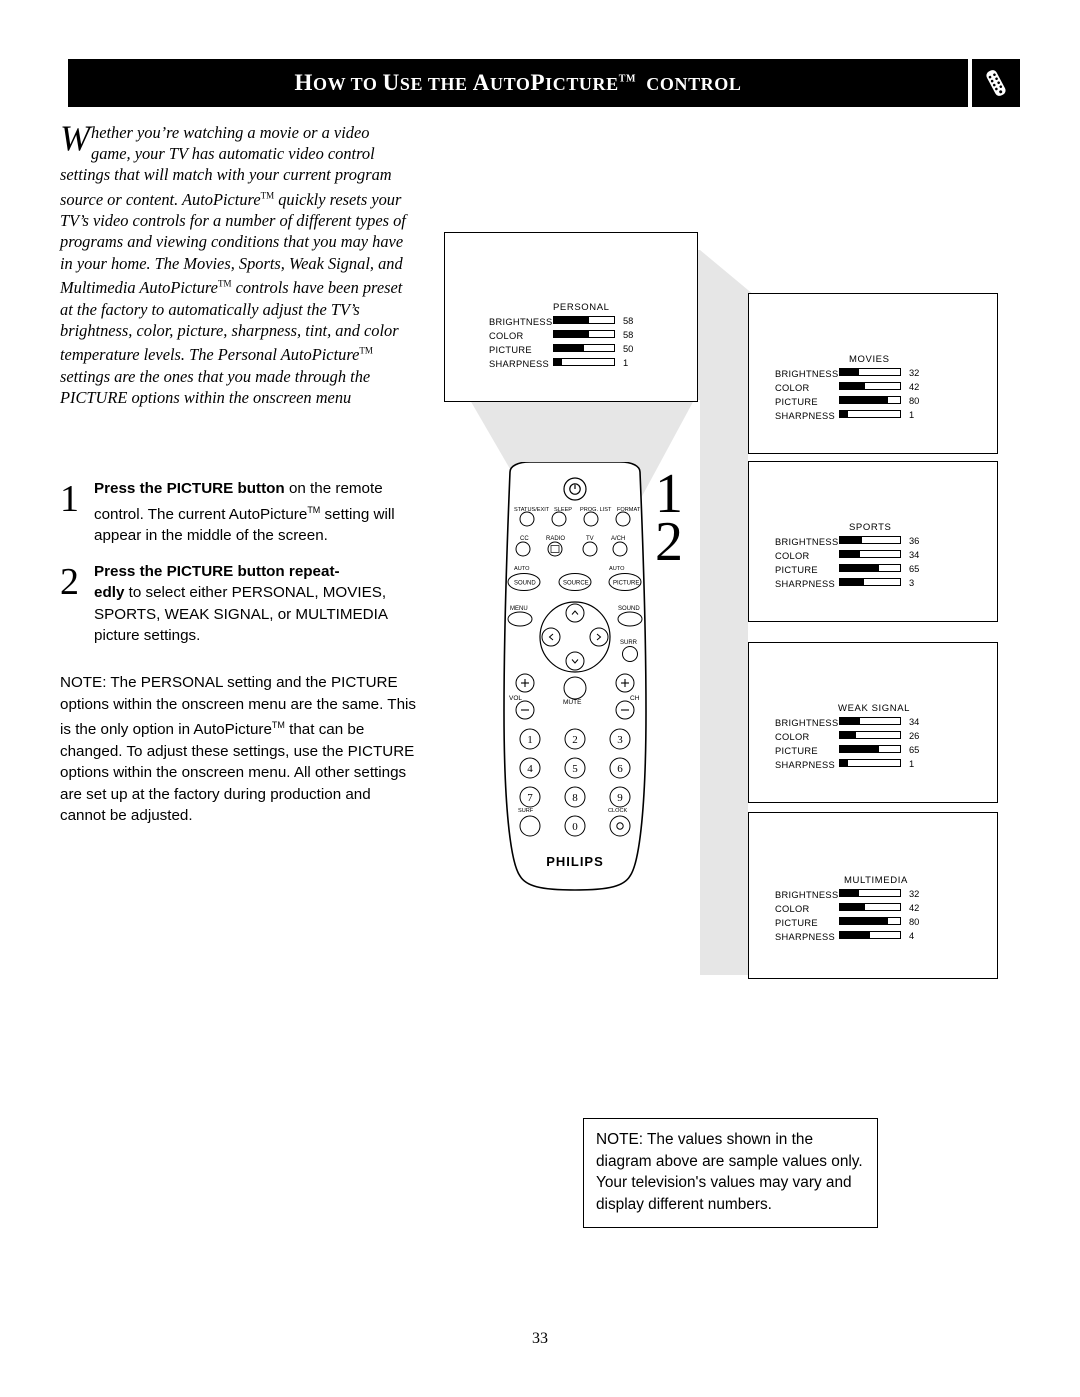  What do you see at coordinates (575, 798) in the screenshot?
I see `svg-text: 8` at bounding box center [575, 798].